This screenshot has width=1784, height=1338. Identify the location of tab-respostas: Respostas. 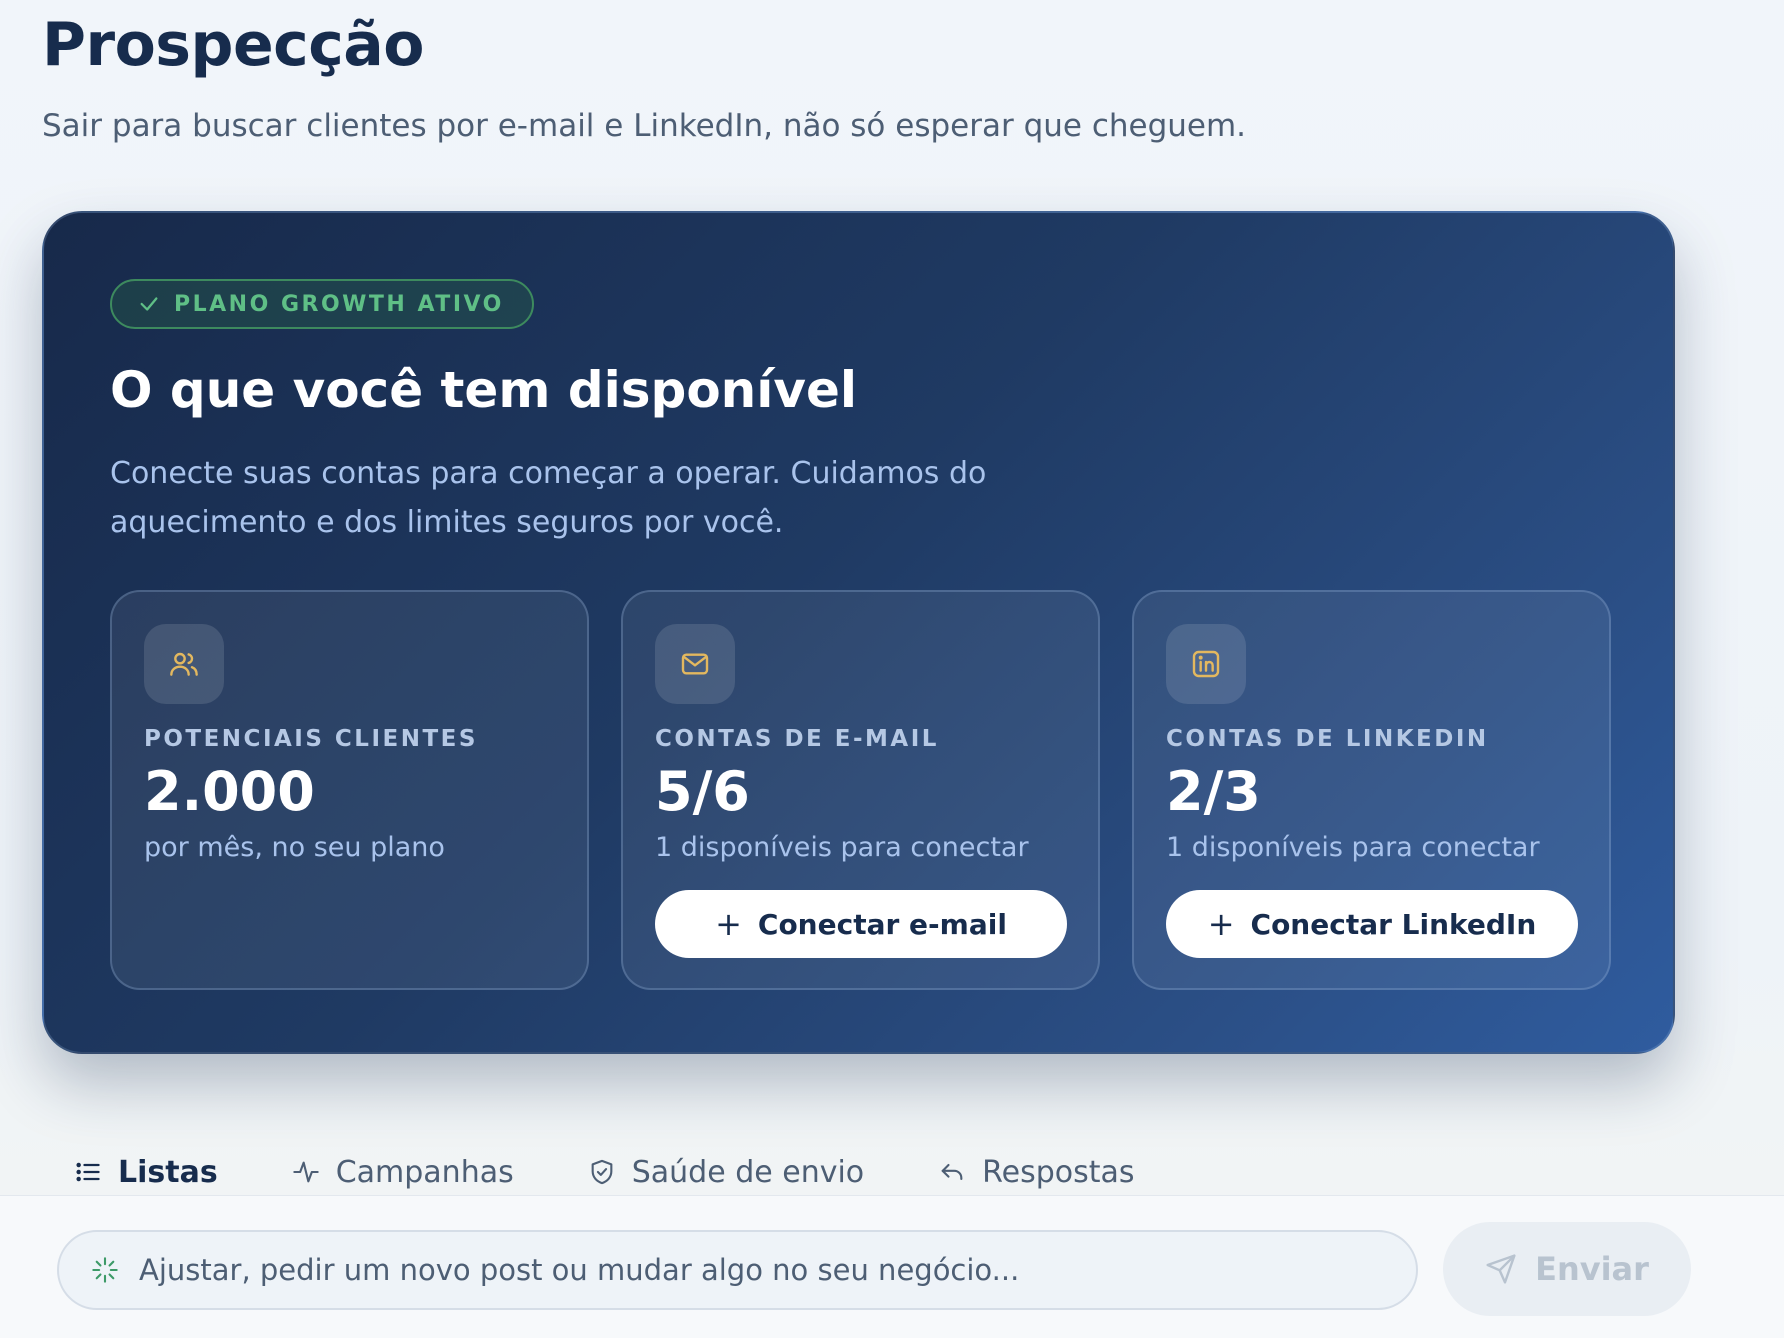
(1036, 1172).